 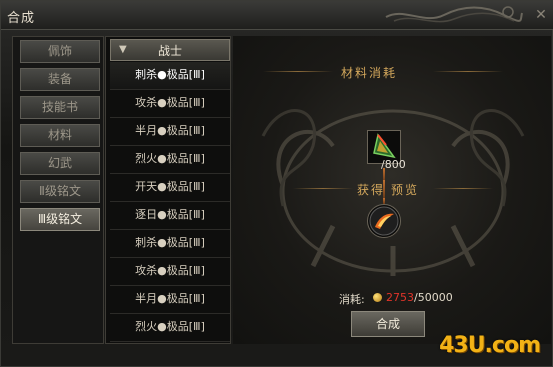 What do you see at coordinates (388, 324) in the screenshot?
I see `compose-button: 合成` at bounding box center [388, 324].